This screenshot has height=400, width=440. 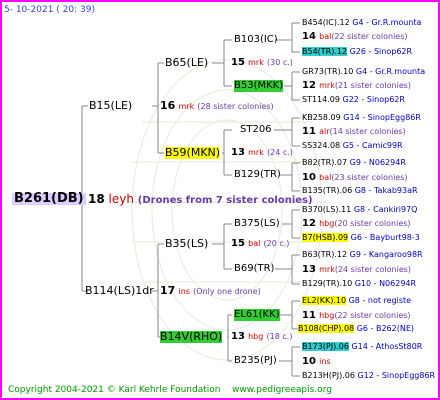 What do you see at coordinates (119, 291) in the screenshot?
I see `gen1-name-1: B114(LS)1dr` at bounding box center [119, 291].